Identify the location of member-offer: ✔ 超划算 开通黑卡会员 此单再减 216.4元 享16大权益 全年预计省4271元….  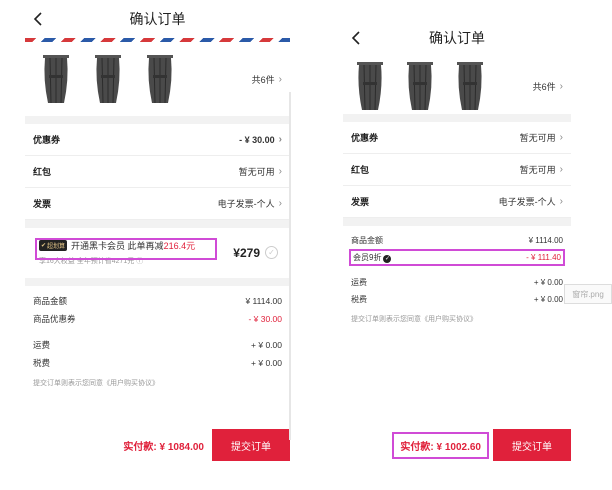
(157, 253).